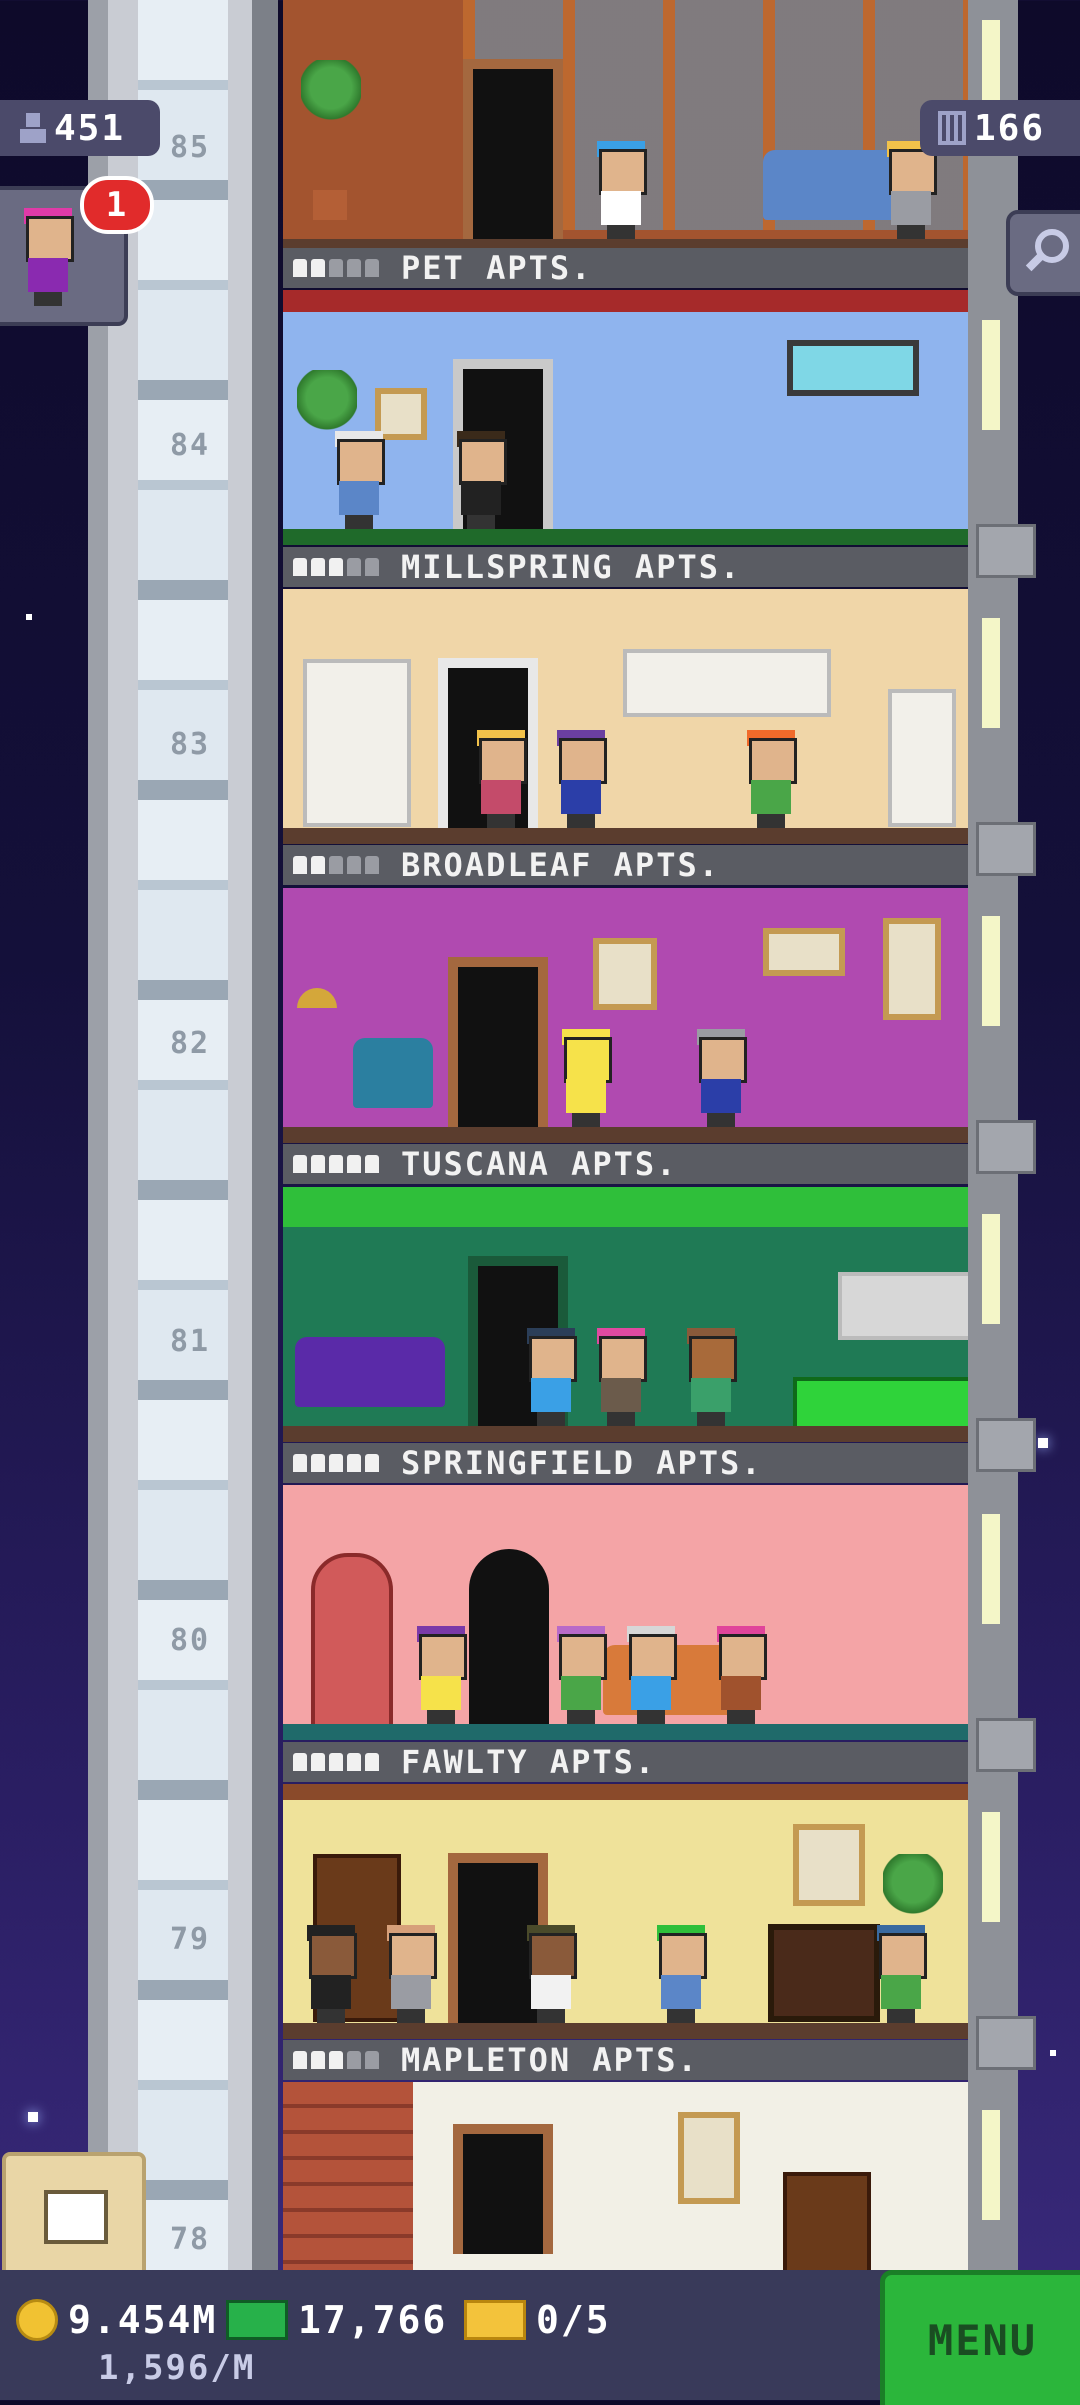  What do you see at coordinates (33, 128) in the screenshot?
I see `person-icon` at bounding box center [33, 128].